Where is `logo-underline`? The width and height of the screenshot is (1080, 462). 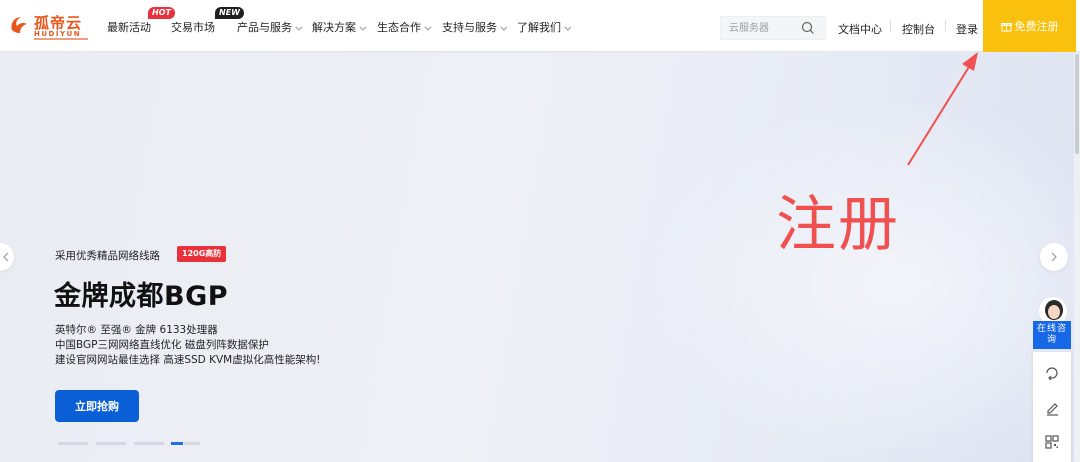 logo-underline is located at coordinates (61, 39).